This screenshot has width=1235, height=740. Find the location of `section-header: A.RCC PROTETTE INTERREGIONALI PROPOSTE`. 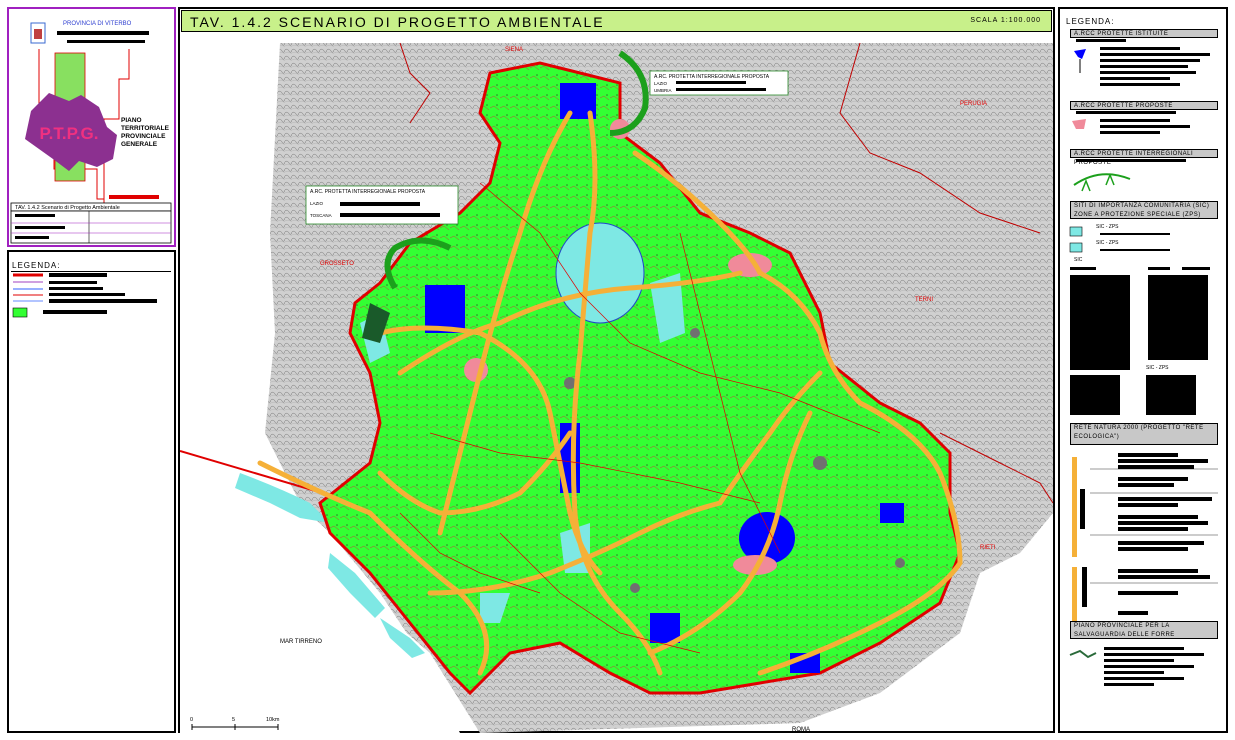

section-header: A.RCC PROTETTE INTERREGIONALI PROPOSTE is located at coordinates (1144, 157).